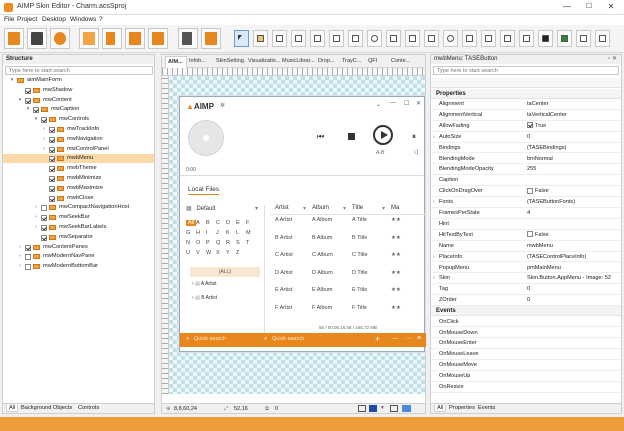 The width and height of the screenshot is (624, 431). I want to click on tree-item: › mwContentPanes, so click(78, 247).